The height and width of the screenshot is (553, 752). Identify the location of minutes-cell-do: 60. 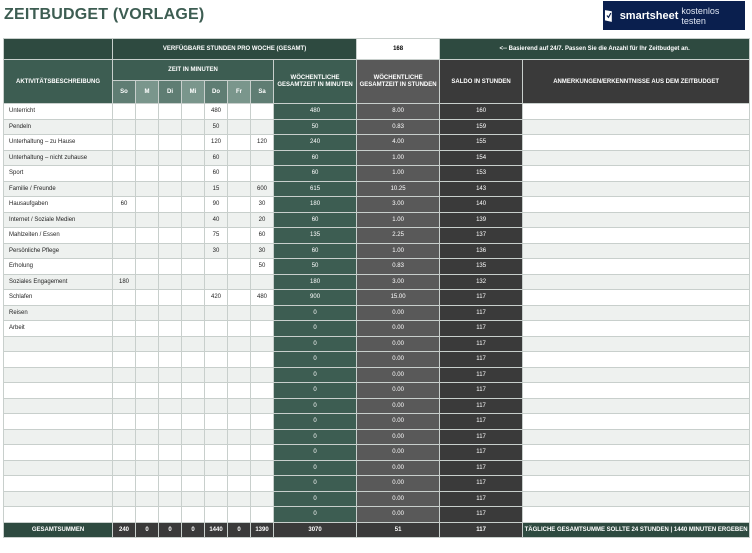
(216, 157).